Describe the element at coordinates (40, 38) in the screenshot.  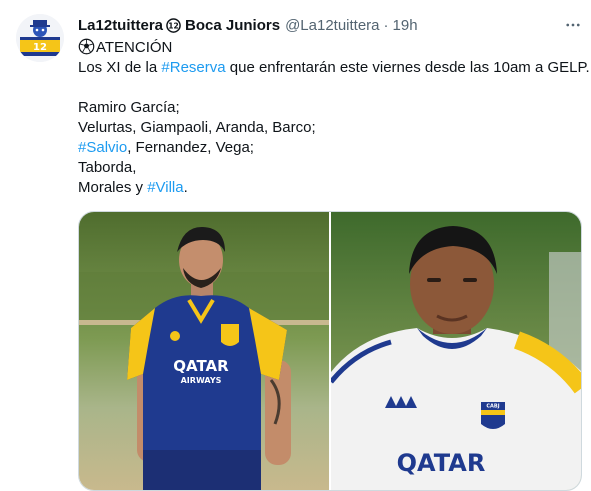
I see `avatar: 12` at that location.